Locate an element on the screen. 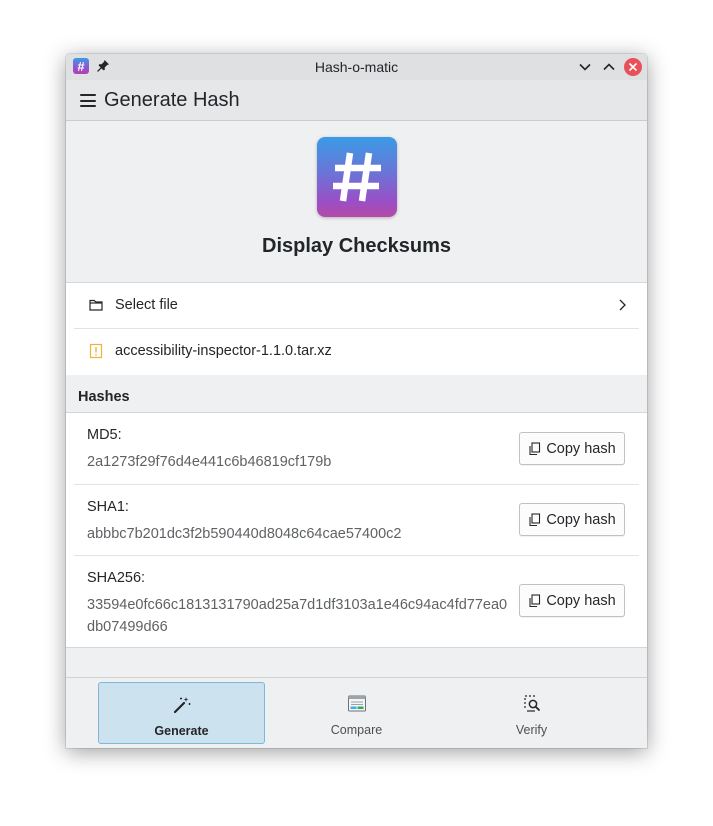  hero-title: Display Checksums is located at coordinates (356, 246).